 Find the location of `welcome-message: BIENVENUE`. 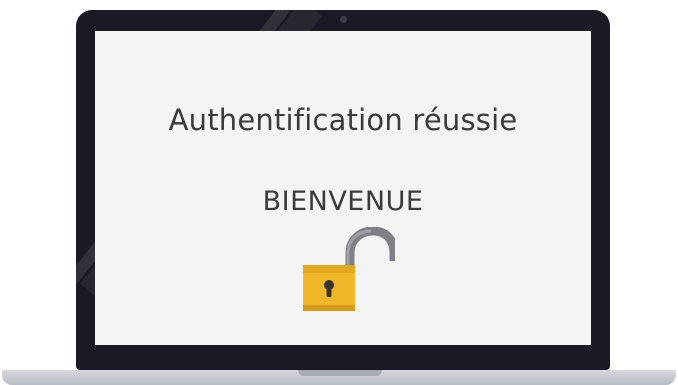

welcome-message: BIENVENUE is located at coordinates (343, 201).